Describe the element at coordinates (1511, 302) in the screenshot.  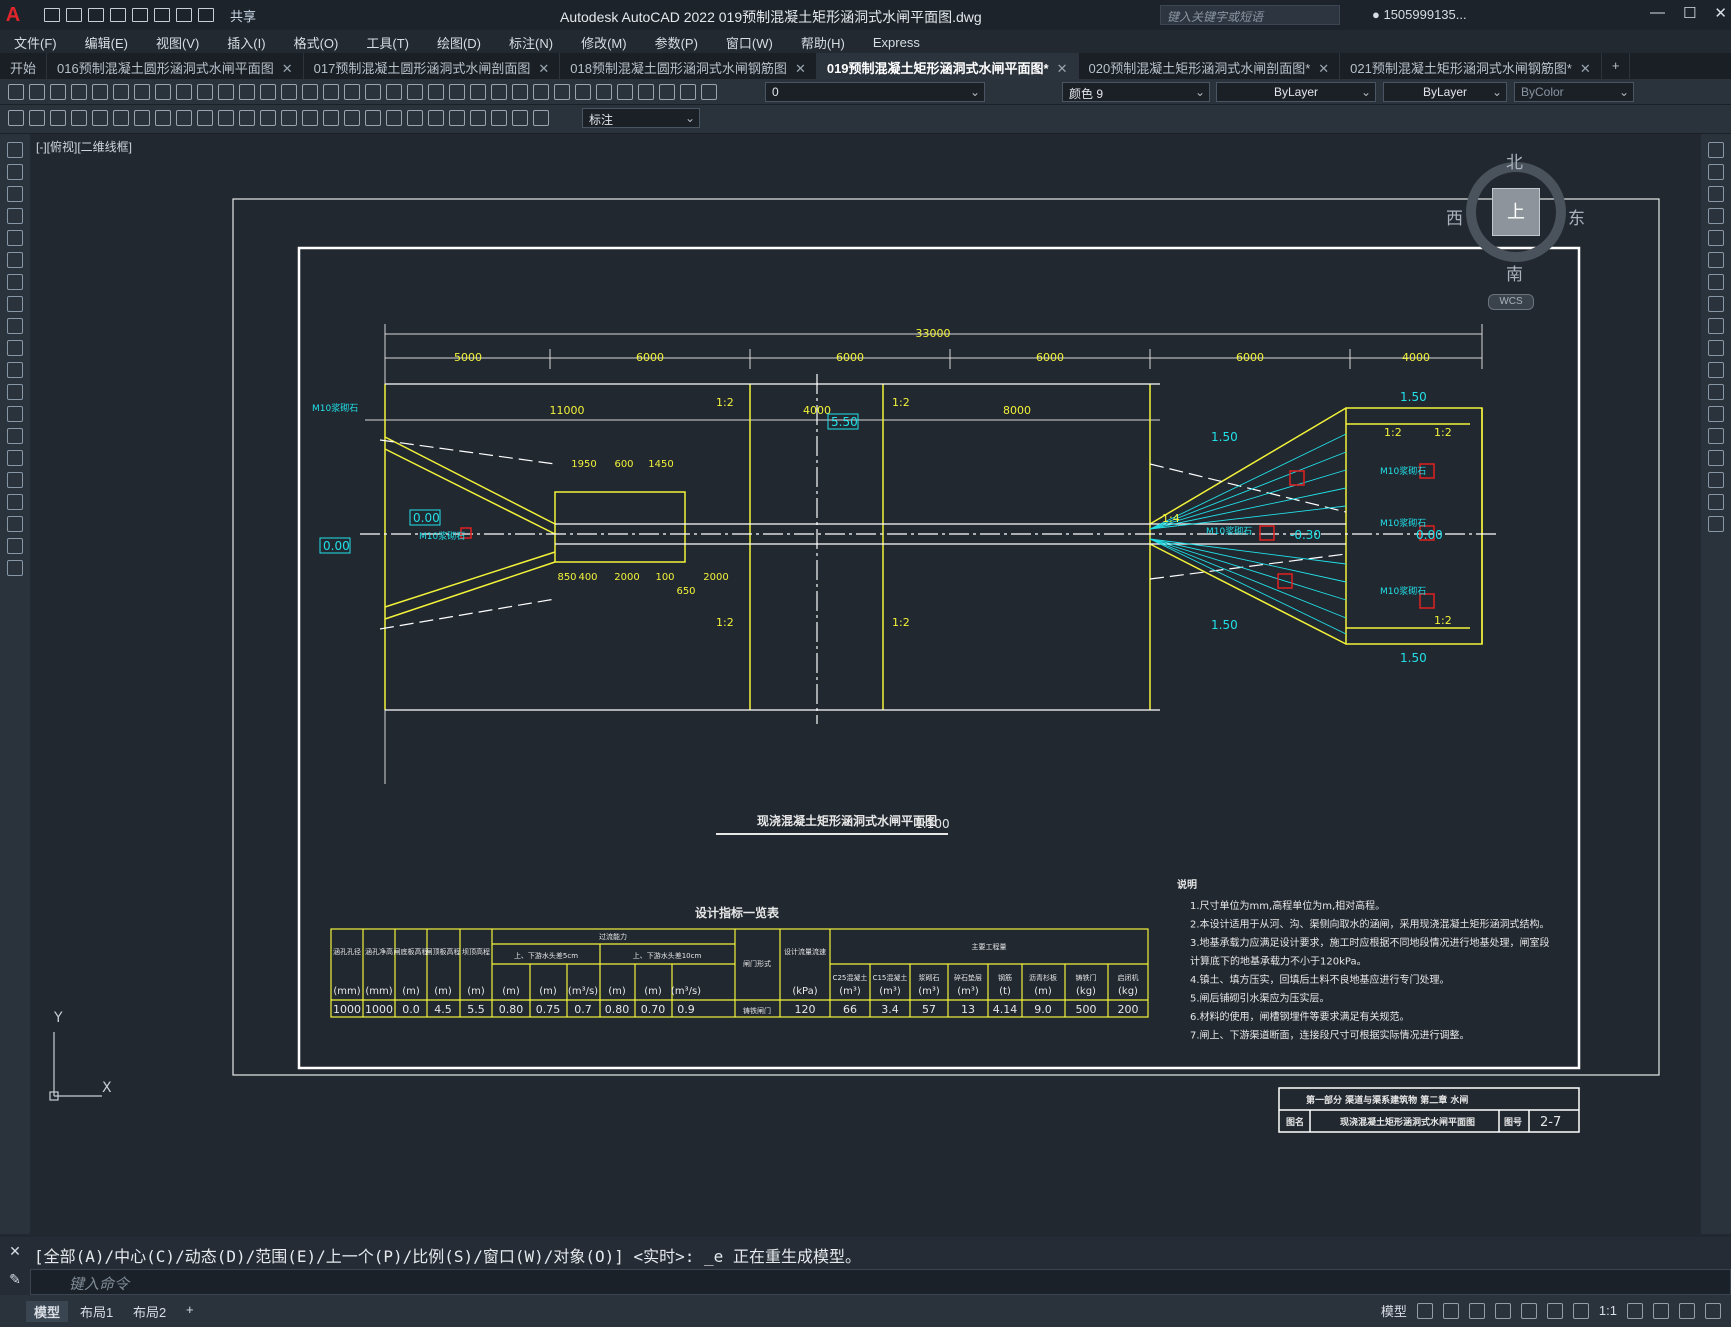
I see `wcs-menu: WCS` at that location.